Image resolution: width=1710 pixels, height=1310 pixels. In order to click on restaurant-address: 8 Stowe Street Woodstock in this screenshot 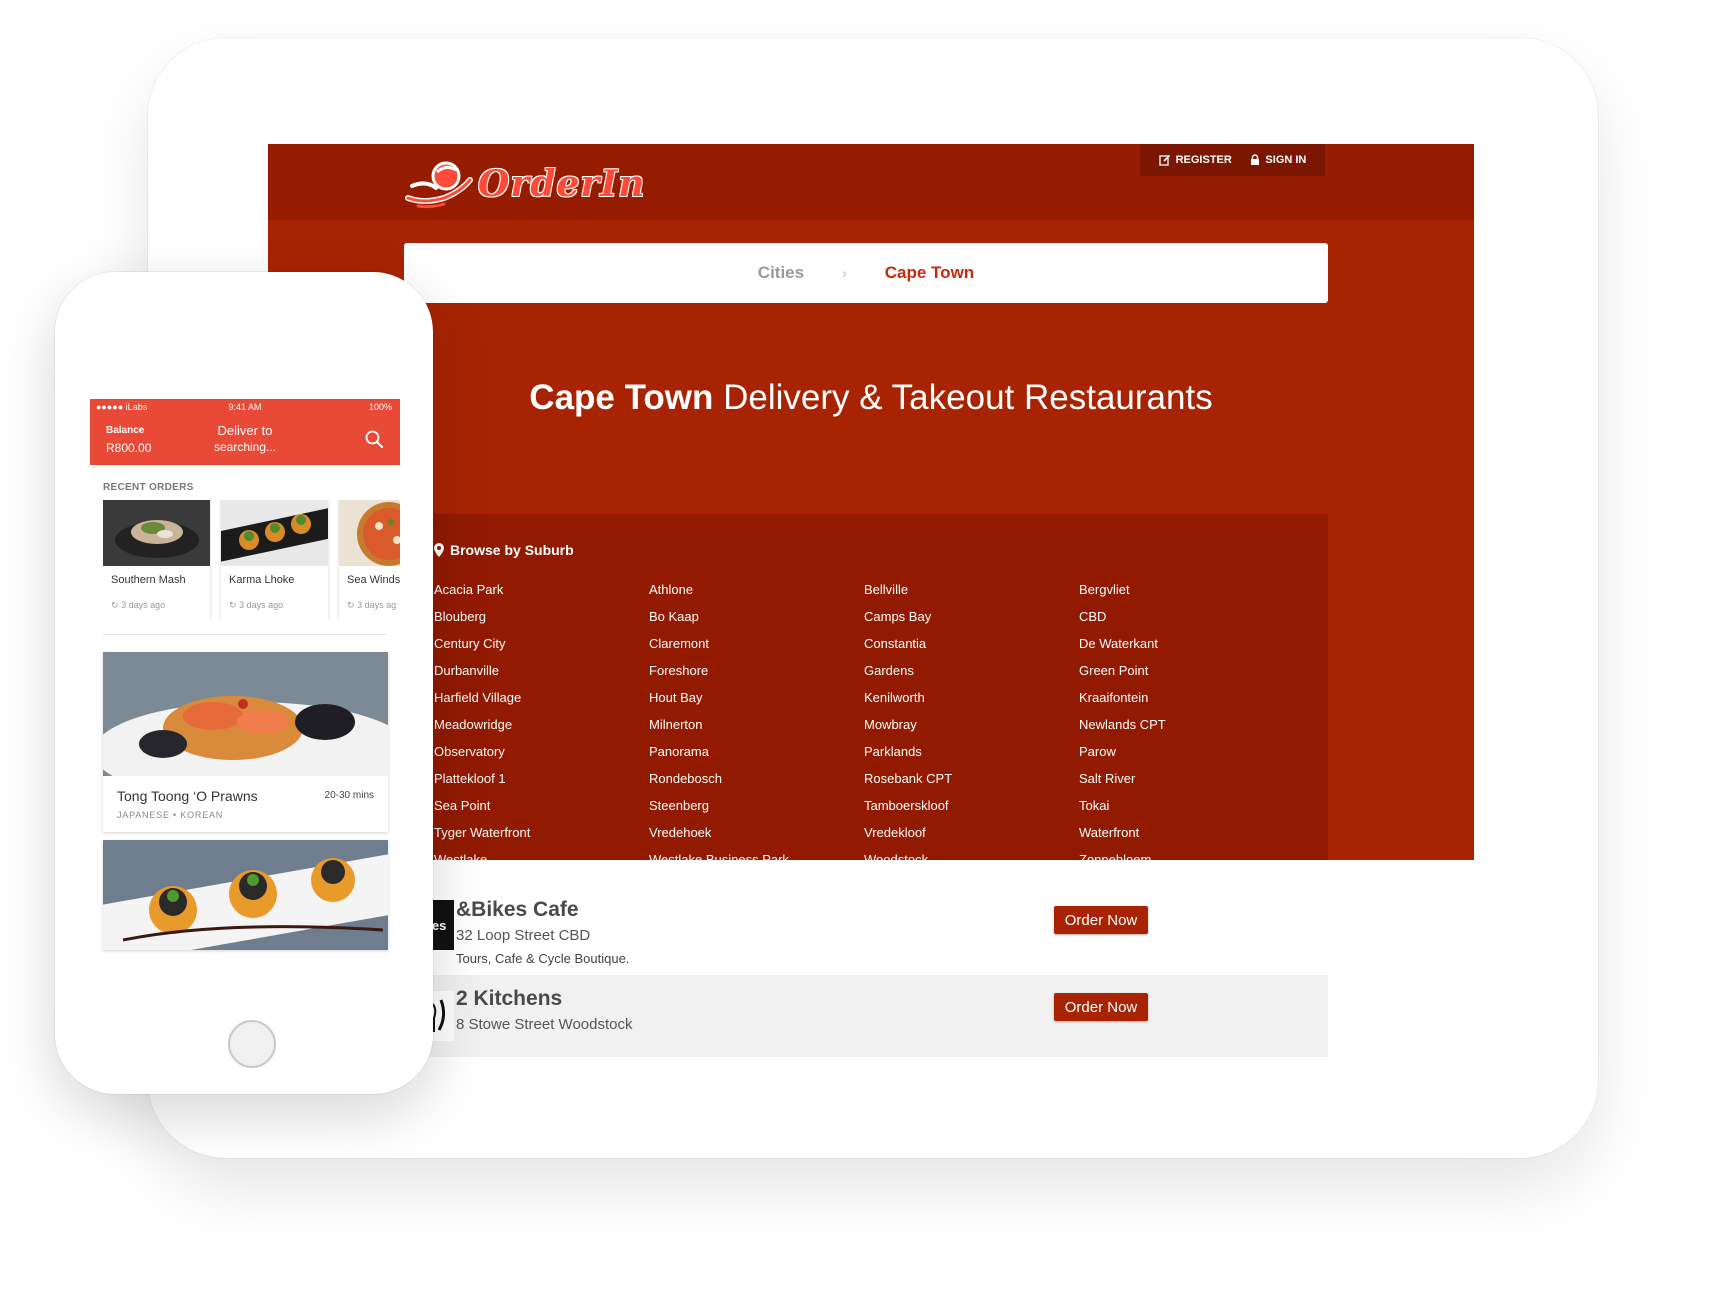, I will do `click(544, 1024)`.